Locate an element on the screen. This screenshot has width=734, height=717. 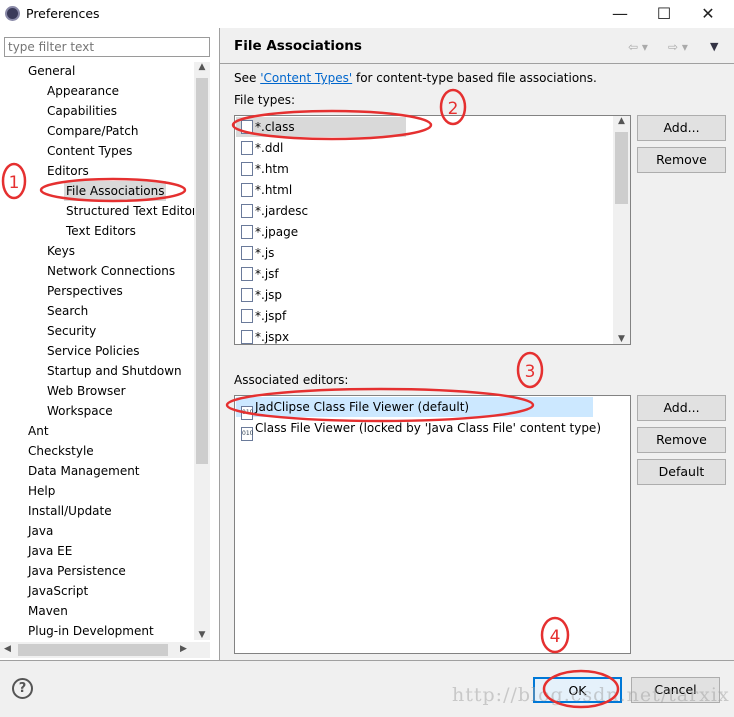
pane-divider is located at coordinates (219, 344).